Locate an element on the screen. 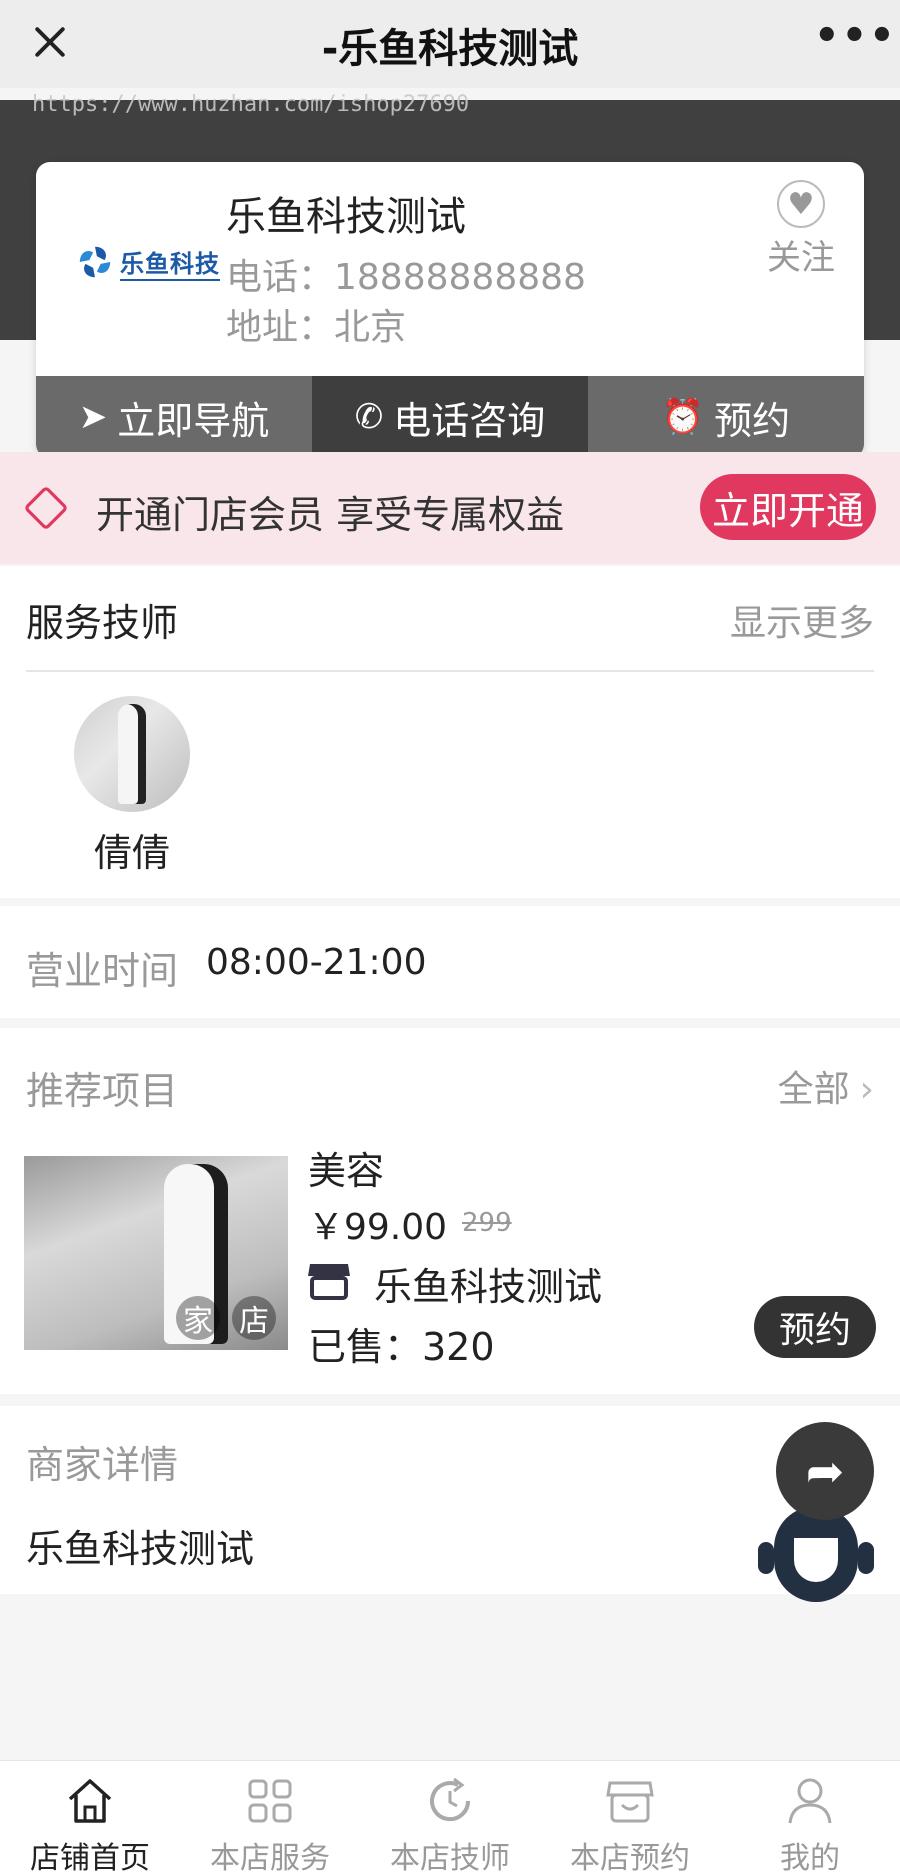 This screenshot has height=1876, width=900. tab-mine: 我的 is located at coordinates (810, 1818).